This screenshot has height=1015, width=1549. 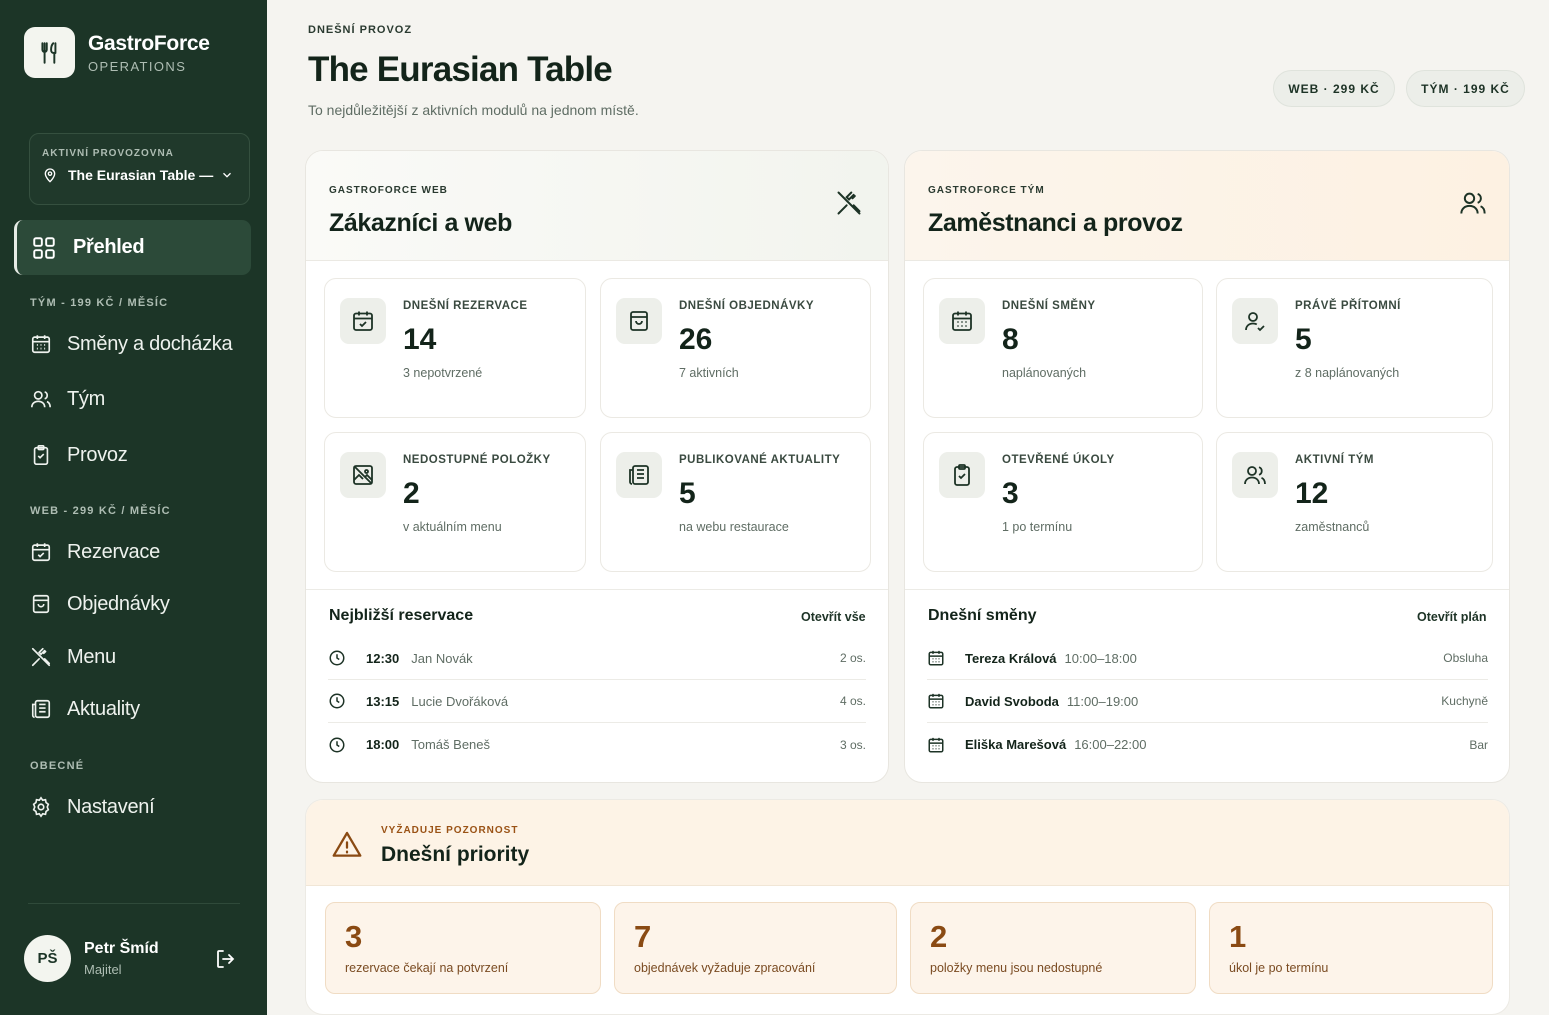 I want to click on reservation-time: 18:00, so click(x=383, y=744).